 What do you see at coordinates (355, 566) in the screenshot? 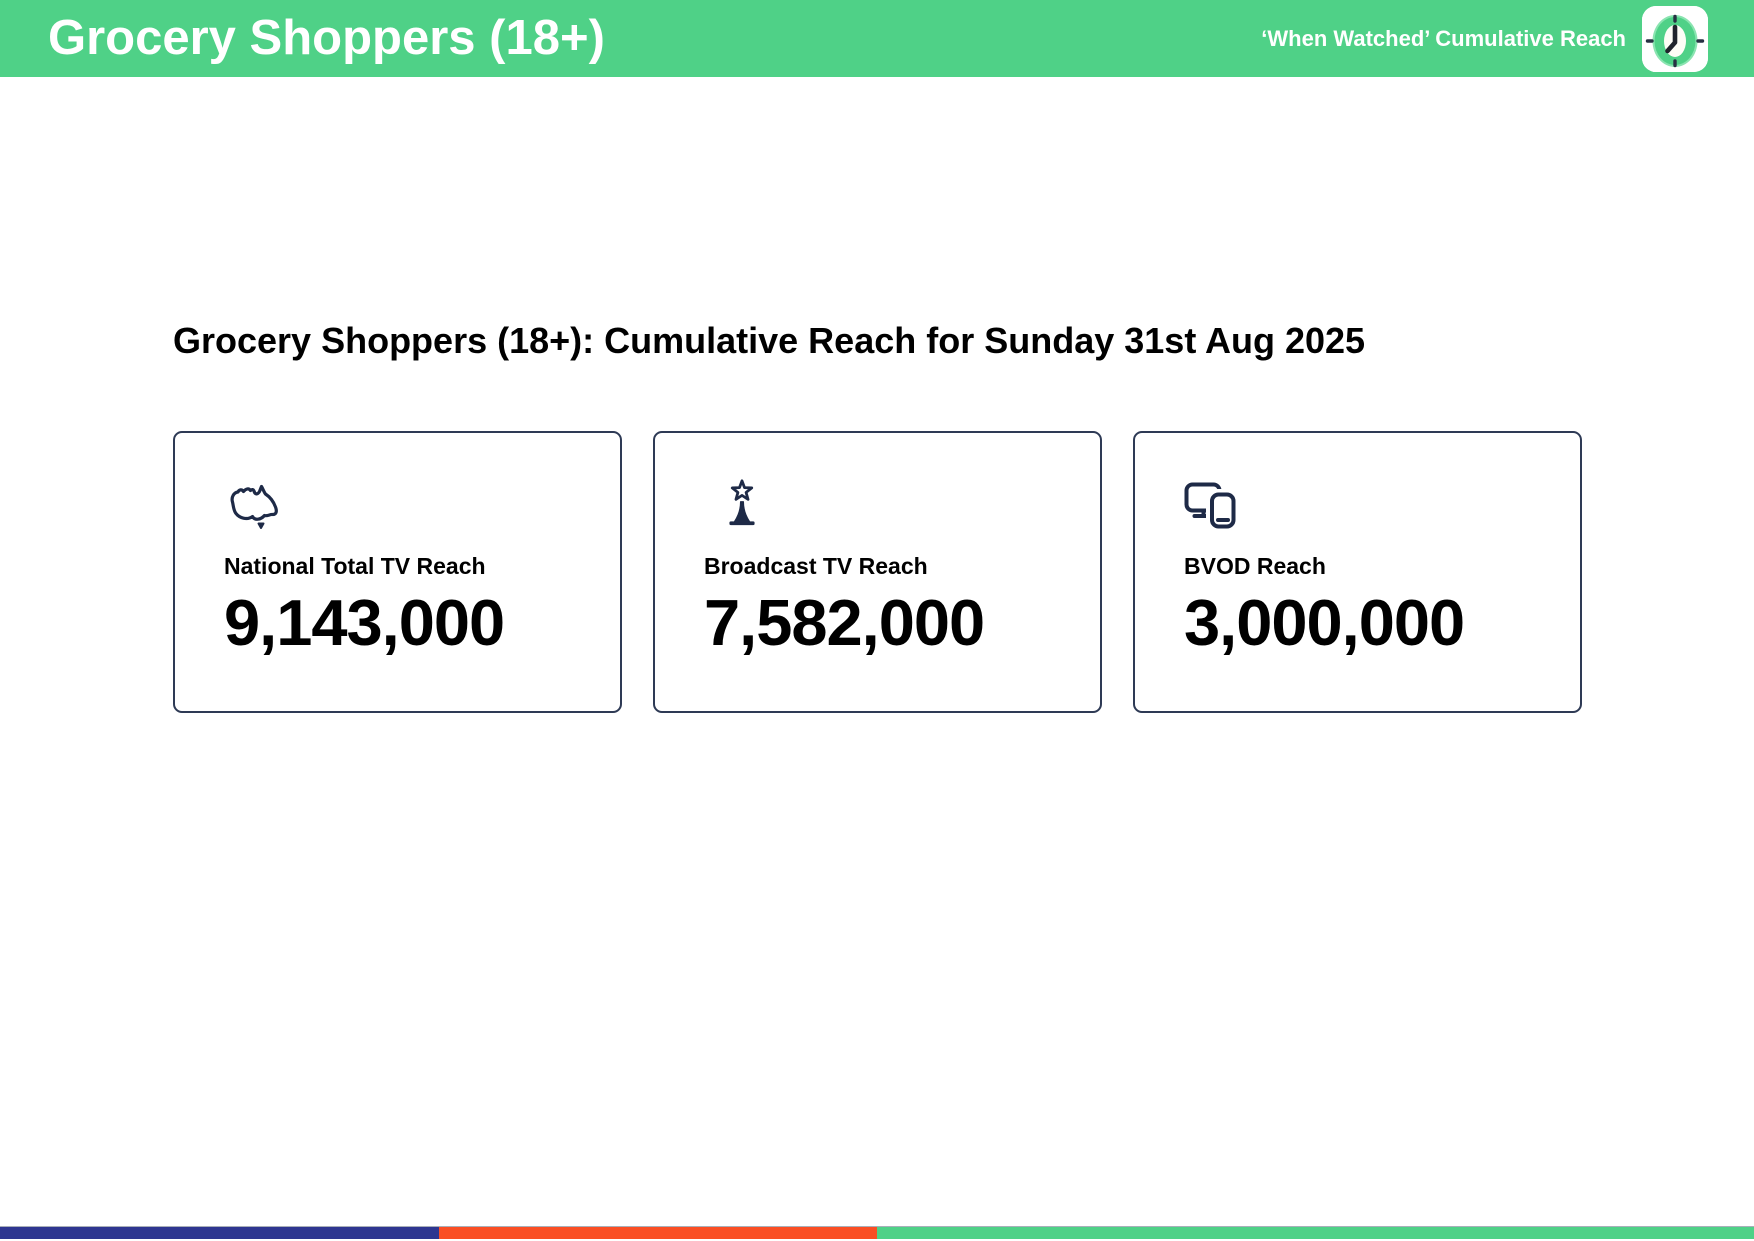
I see `kpi-label: National Total TV Reach` at bounding box center [355, 566].